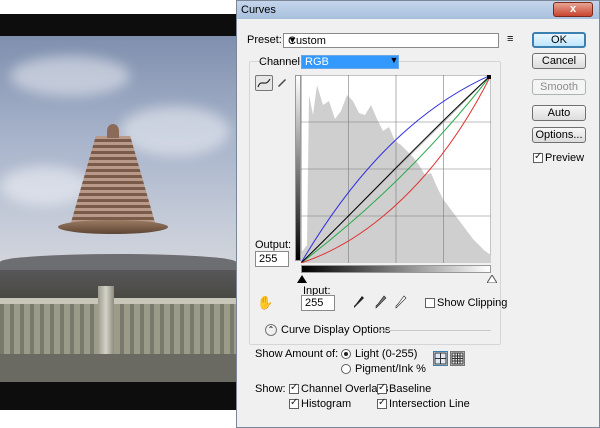 This screenshot has width=600, height=428. Describe the element at coordinates (489, 77) in the screenshot. I see `curve-endpoint` at that location.